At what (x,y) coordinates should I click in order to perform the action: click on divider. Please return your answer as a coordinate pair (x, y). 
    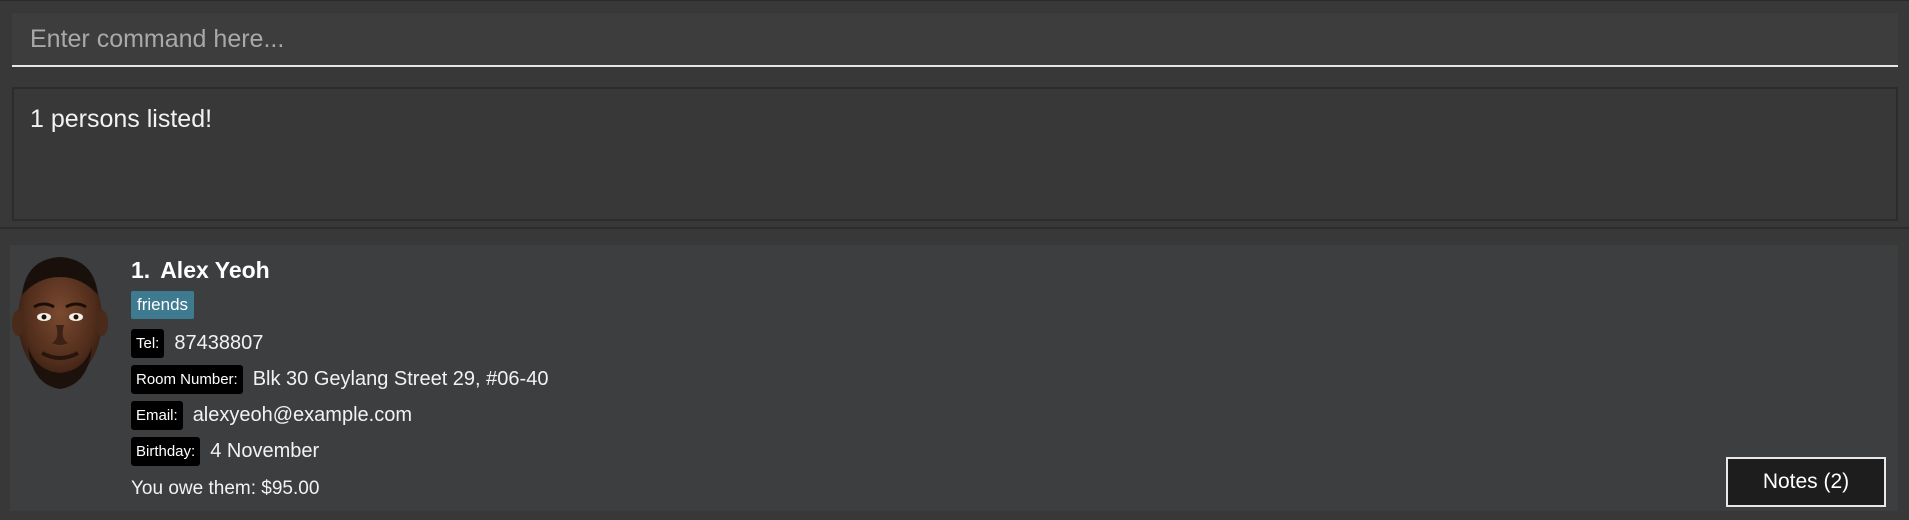
    Looking at the image, I should click on (954, 228).